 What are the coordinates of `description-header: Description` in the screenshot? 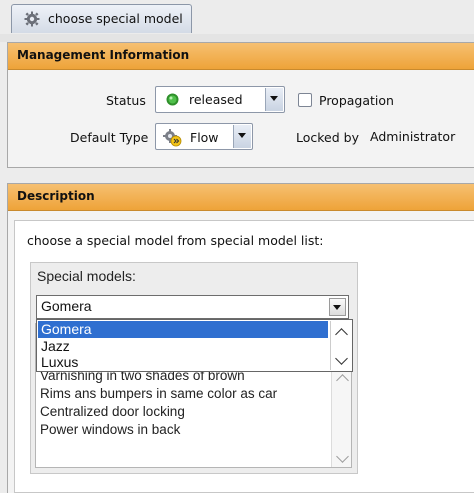 It's located at (241, 197).